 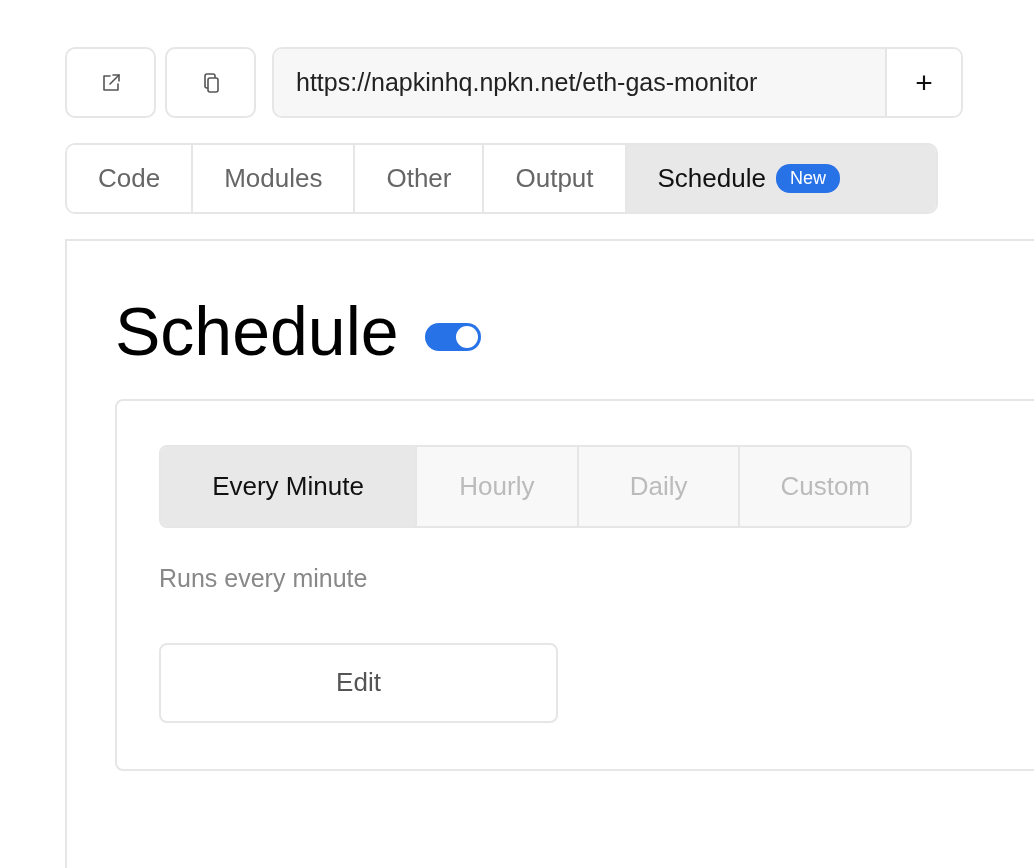 I want to click on tab: Code, so click(x=130, y=178).